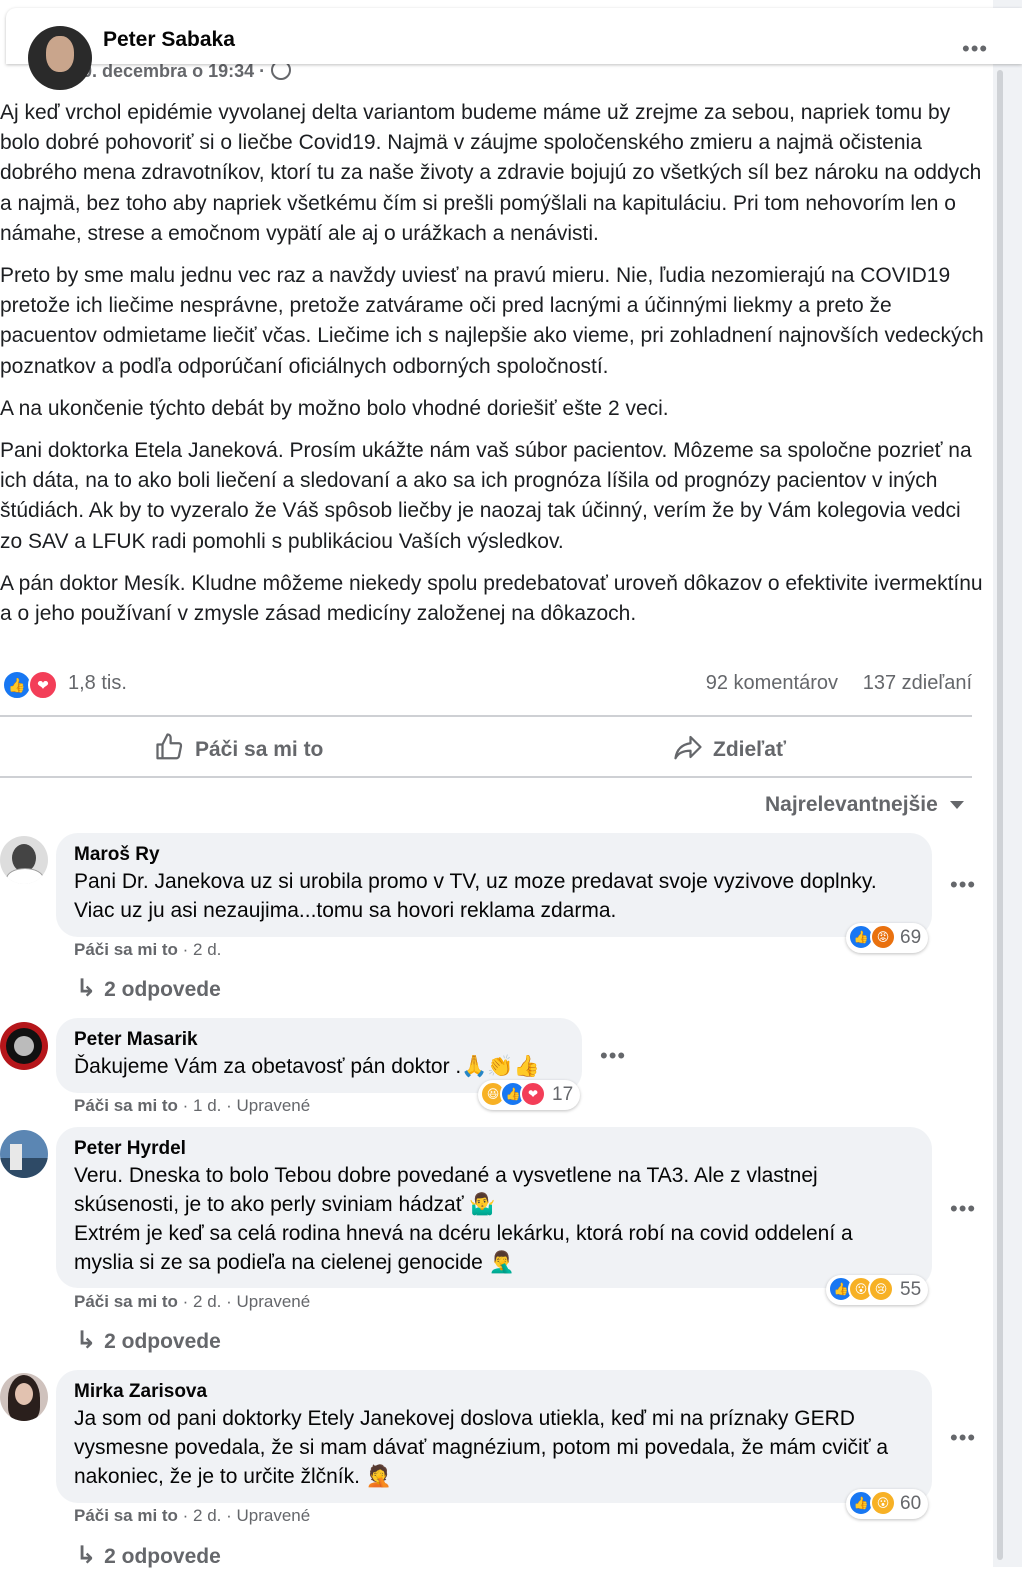 This screenshot has height=1570, width=1022. I want to click on like-button: Páči sa mi to, so click(239, 747).